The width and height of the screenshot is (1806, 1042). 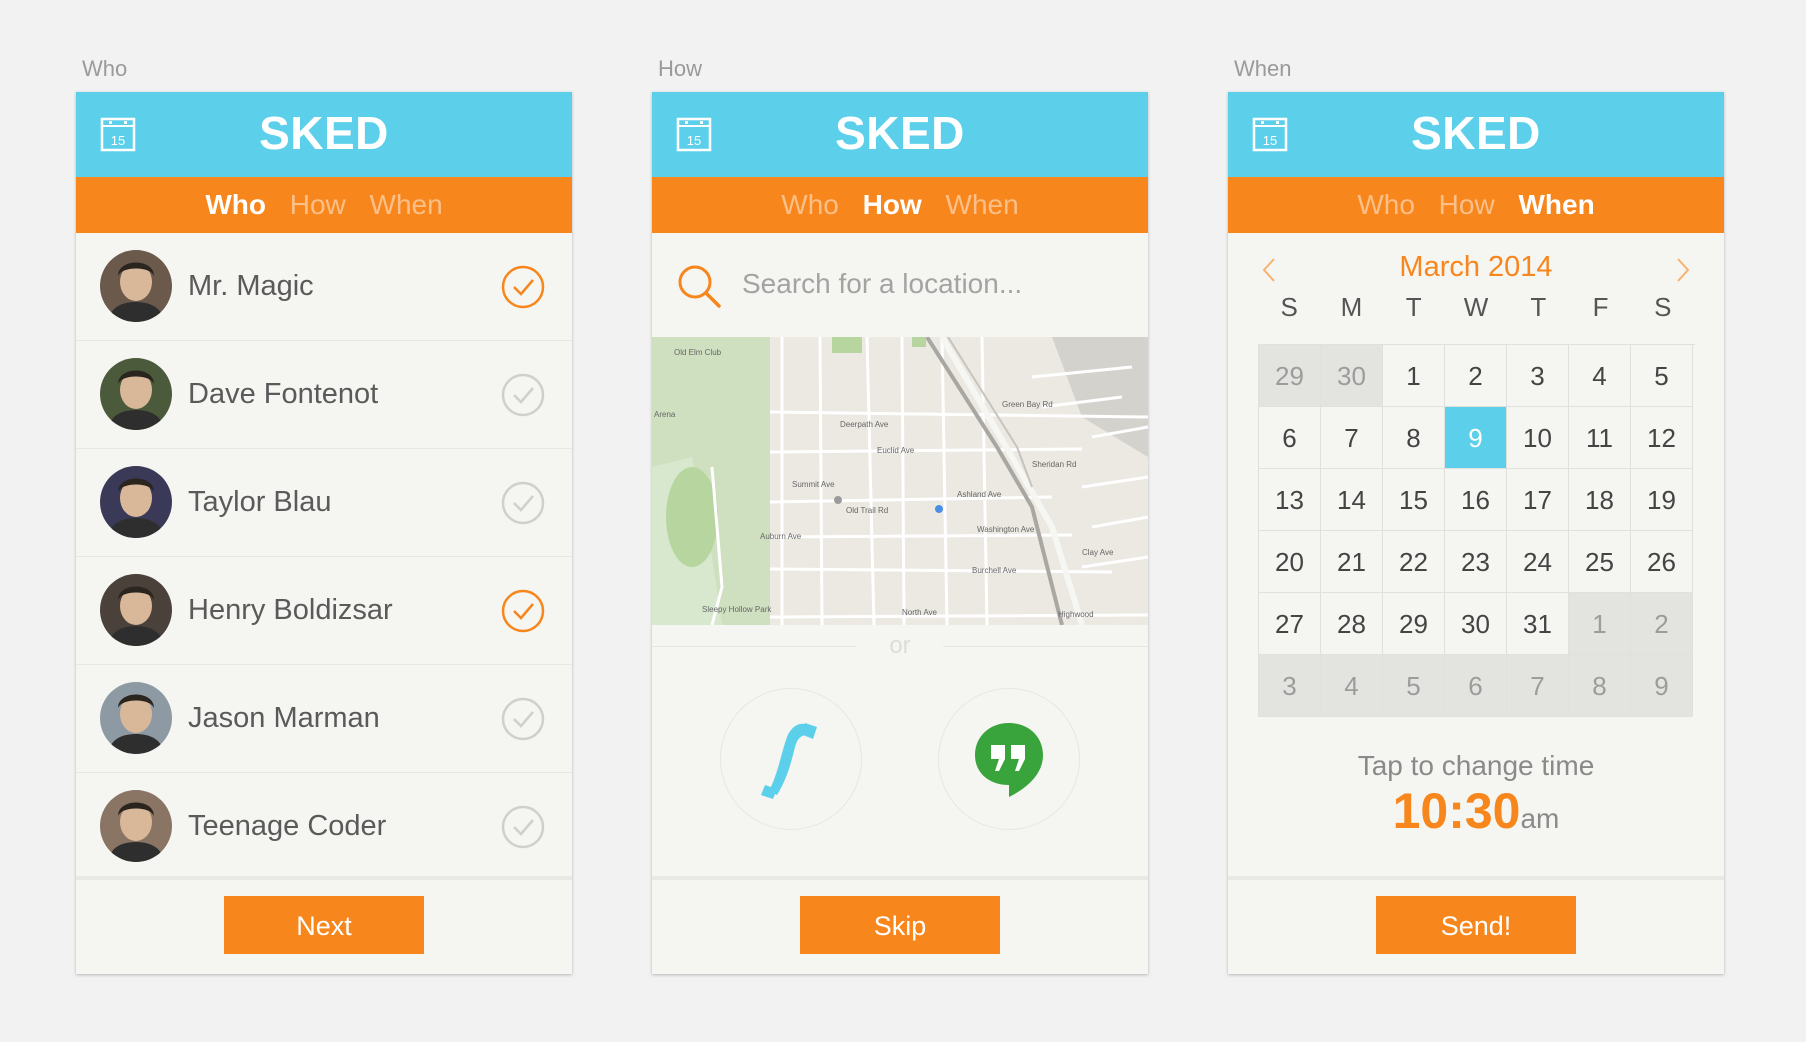 I want to click on calendar-day: 31, so click(x=1538, y=624).